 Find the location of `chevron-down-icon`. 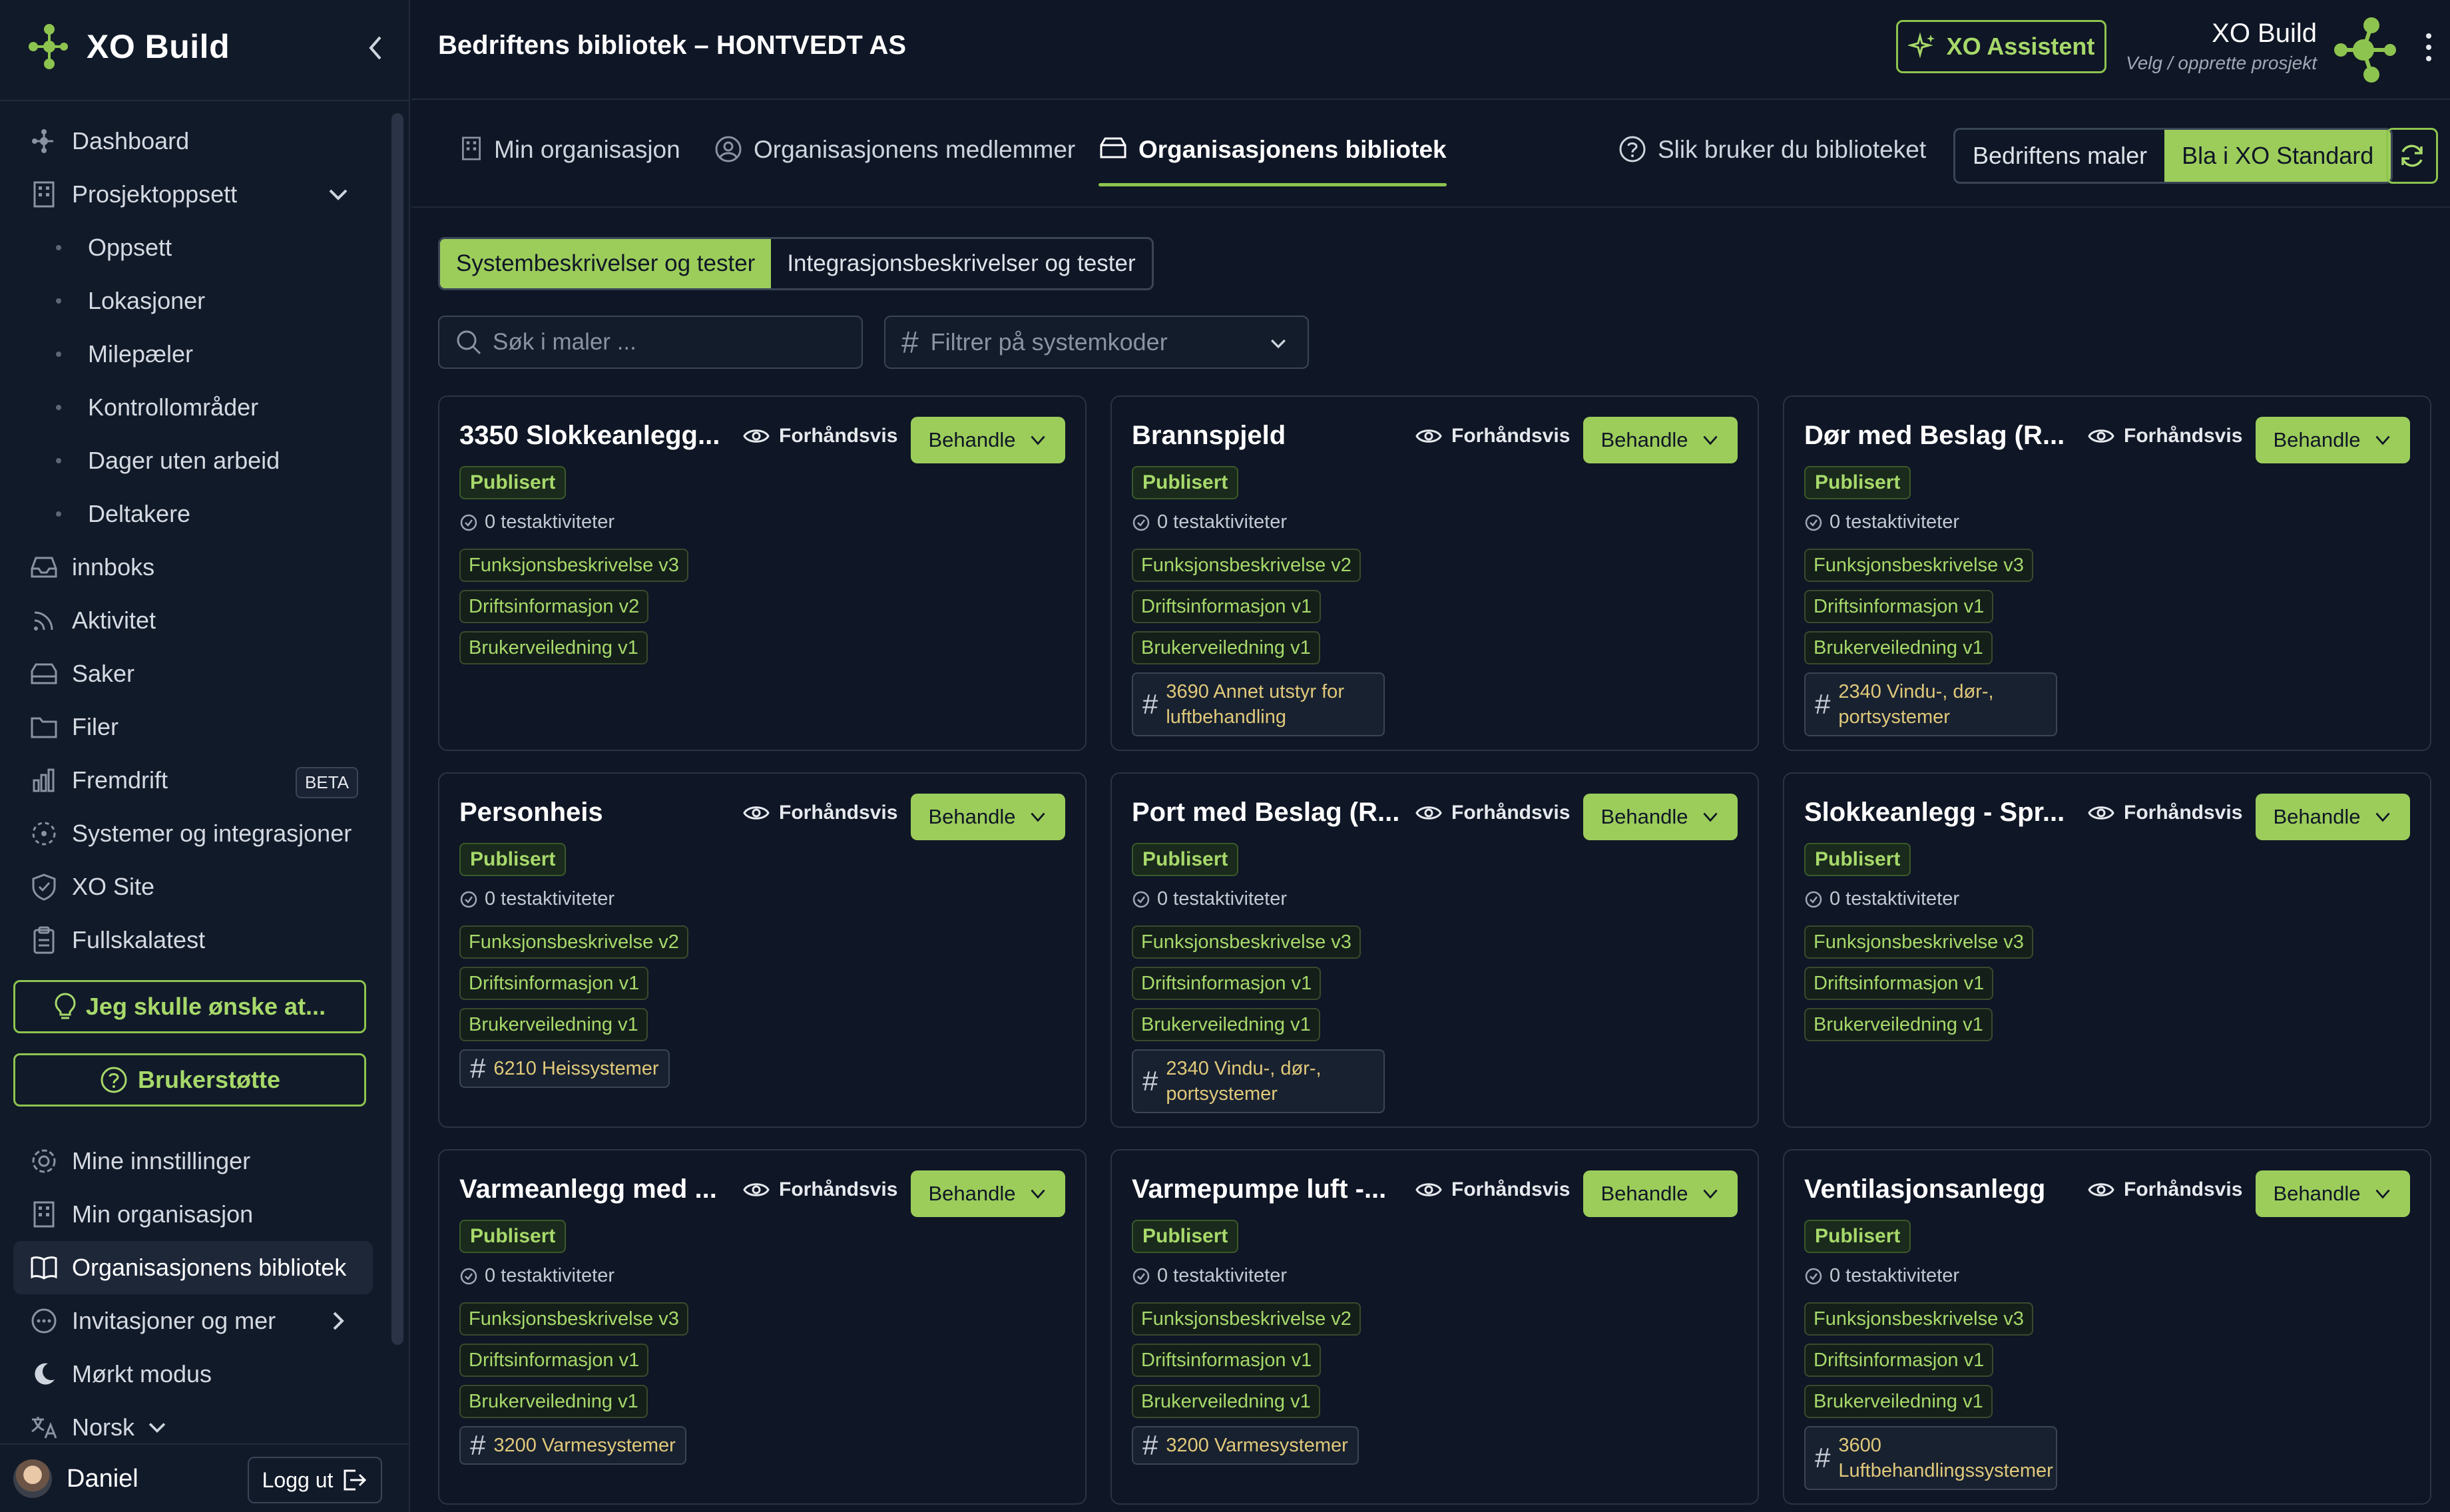

chevron-down-icon is located at coordinates (157, 1428).